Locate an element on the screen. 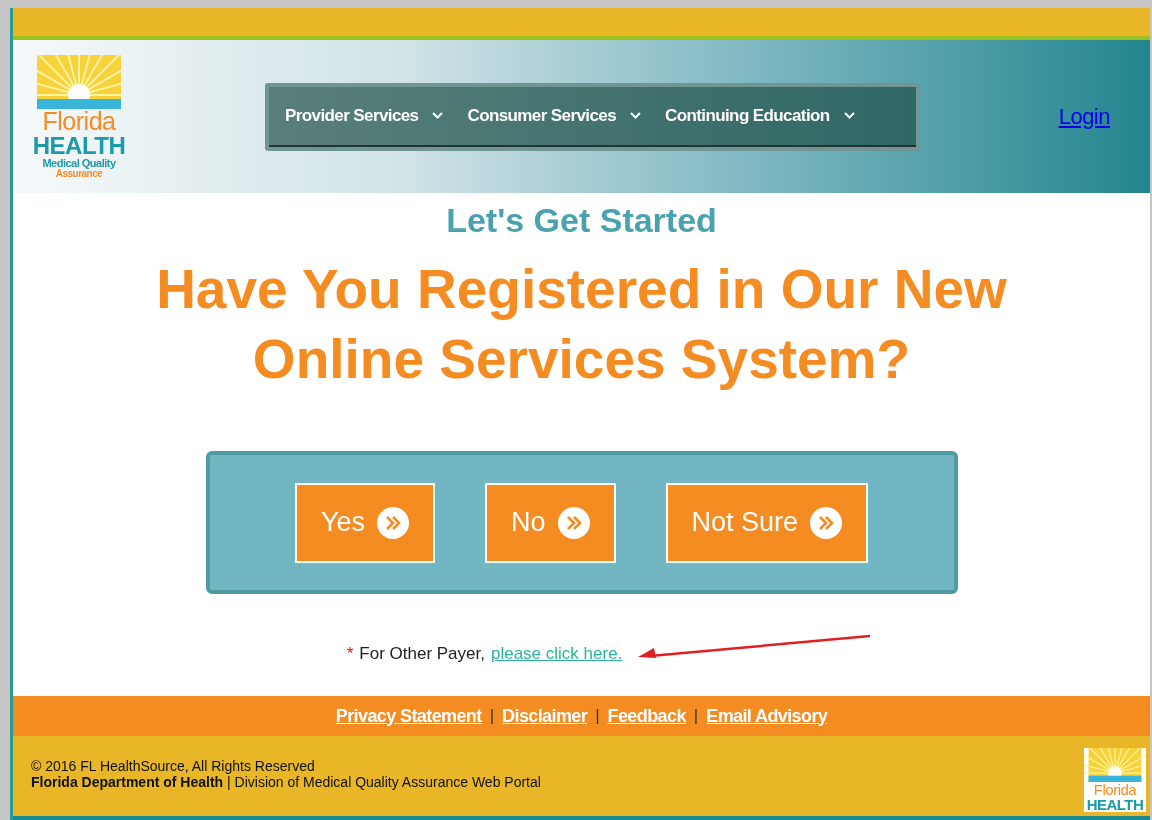 The image size is (1152, 820). choice-button: No is located at coordinates (550, 522).